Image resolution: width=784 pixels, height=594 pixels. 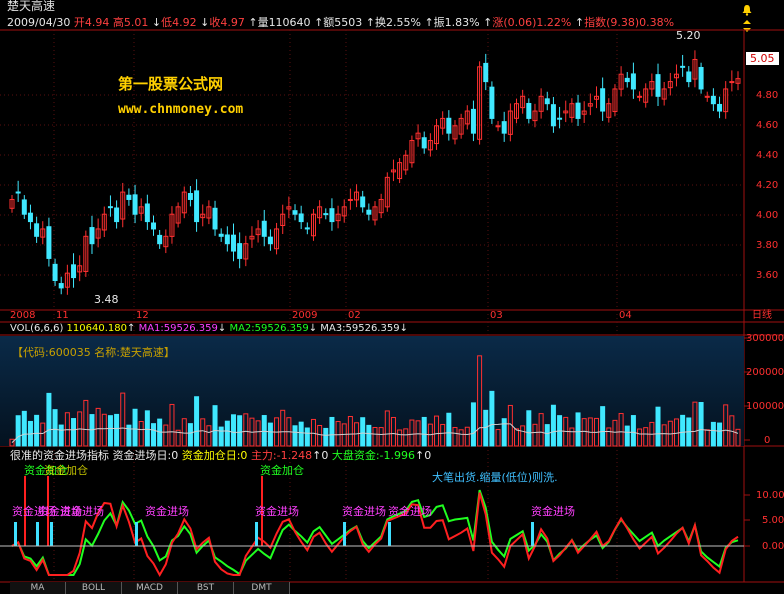 I want to click on date-axis-label: 11, so click(x=62, y=315).